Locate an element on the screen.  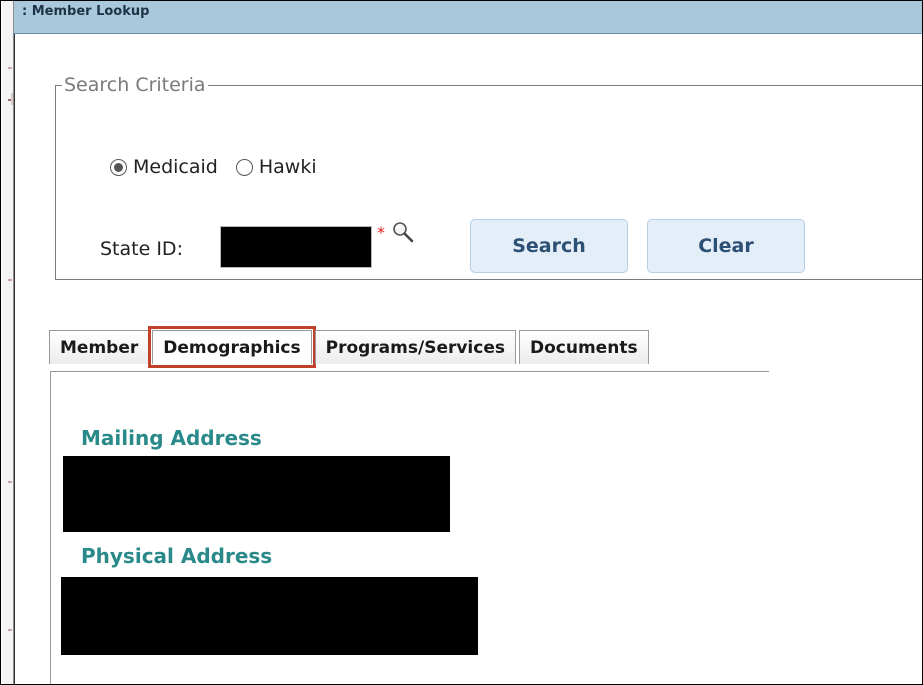
program-radio-group: Medicaid Hawki is located at coordinates (222, 167).